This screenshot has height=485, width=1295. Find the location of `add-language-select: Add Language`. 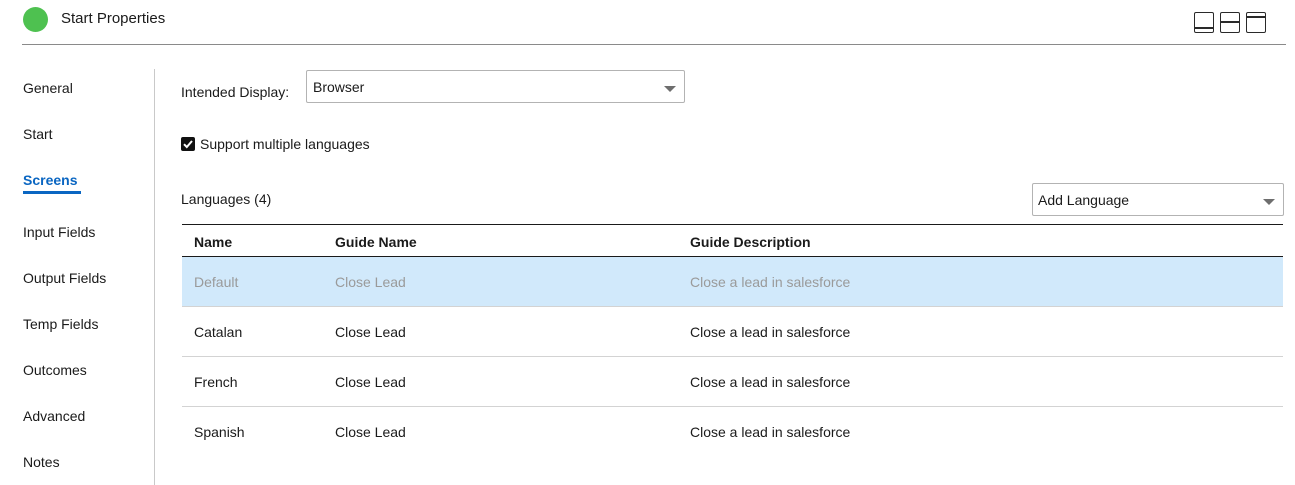

add-language-select: Add Language is located at coordinates (1158, 199).